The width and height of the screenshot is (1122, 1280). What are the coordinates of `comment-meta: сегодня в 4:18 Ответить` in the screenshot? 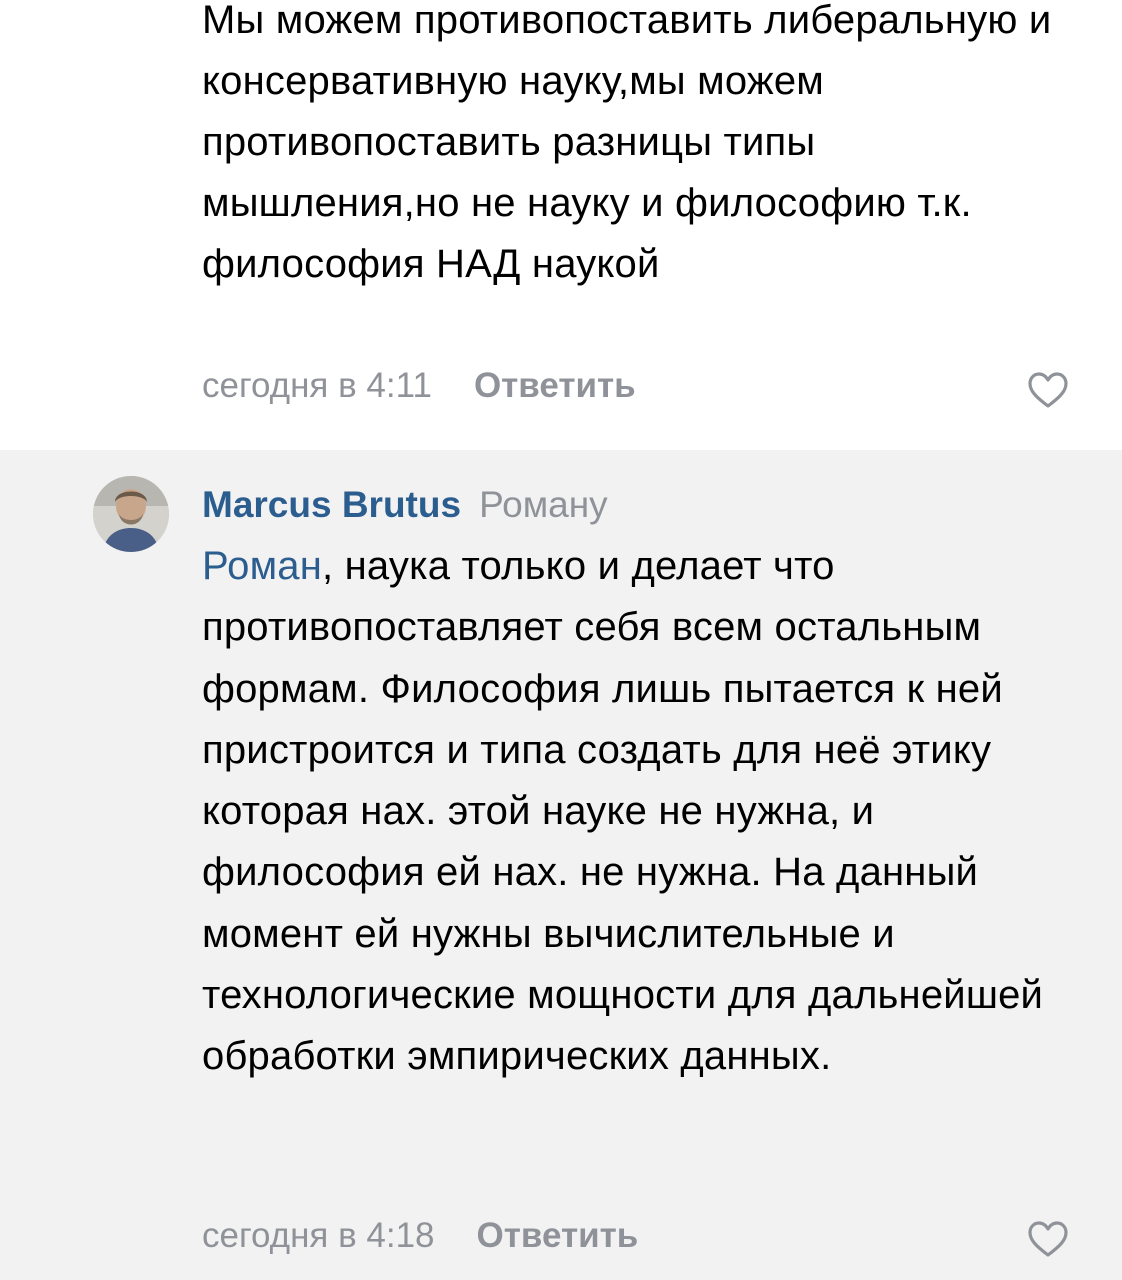 It's located at (420, 1236).